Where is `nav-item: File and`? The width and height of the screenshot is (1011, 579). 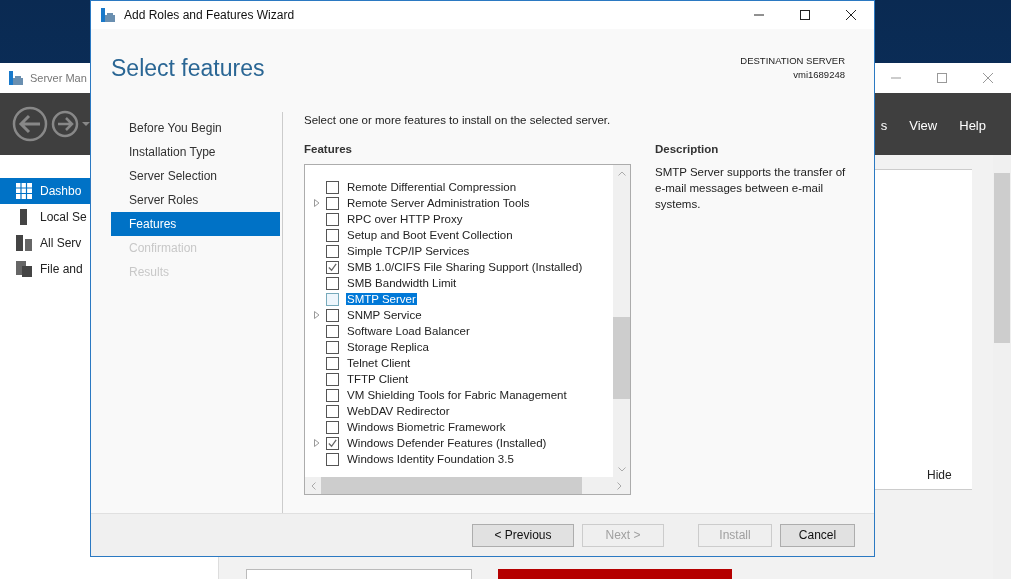
nav-item: File and is located at coordinates (45, 269).